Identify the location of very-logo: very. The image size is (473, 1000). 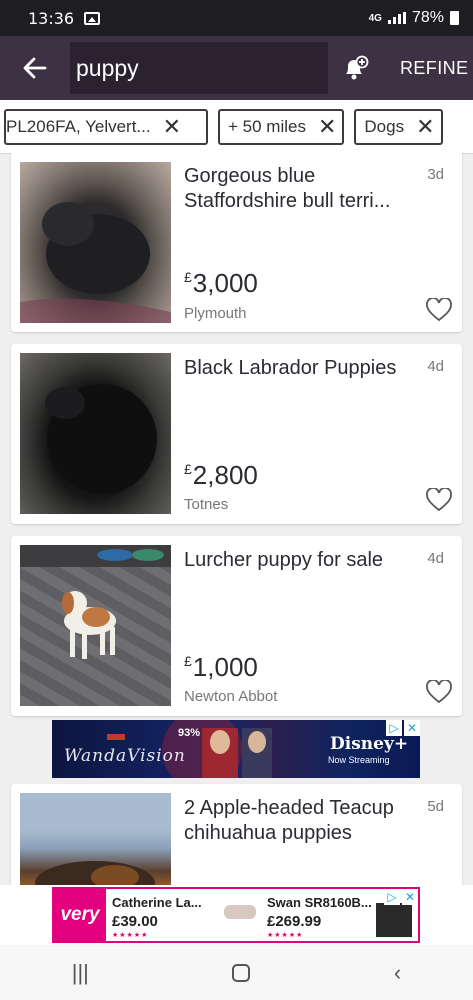
(80, 915).